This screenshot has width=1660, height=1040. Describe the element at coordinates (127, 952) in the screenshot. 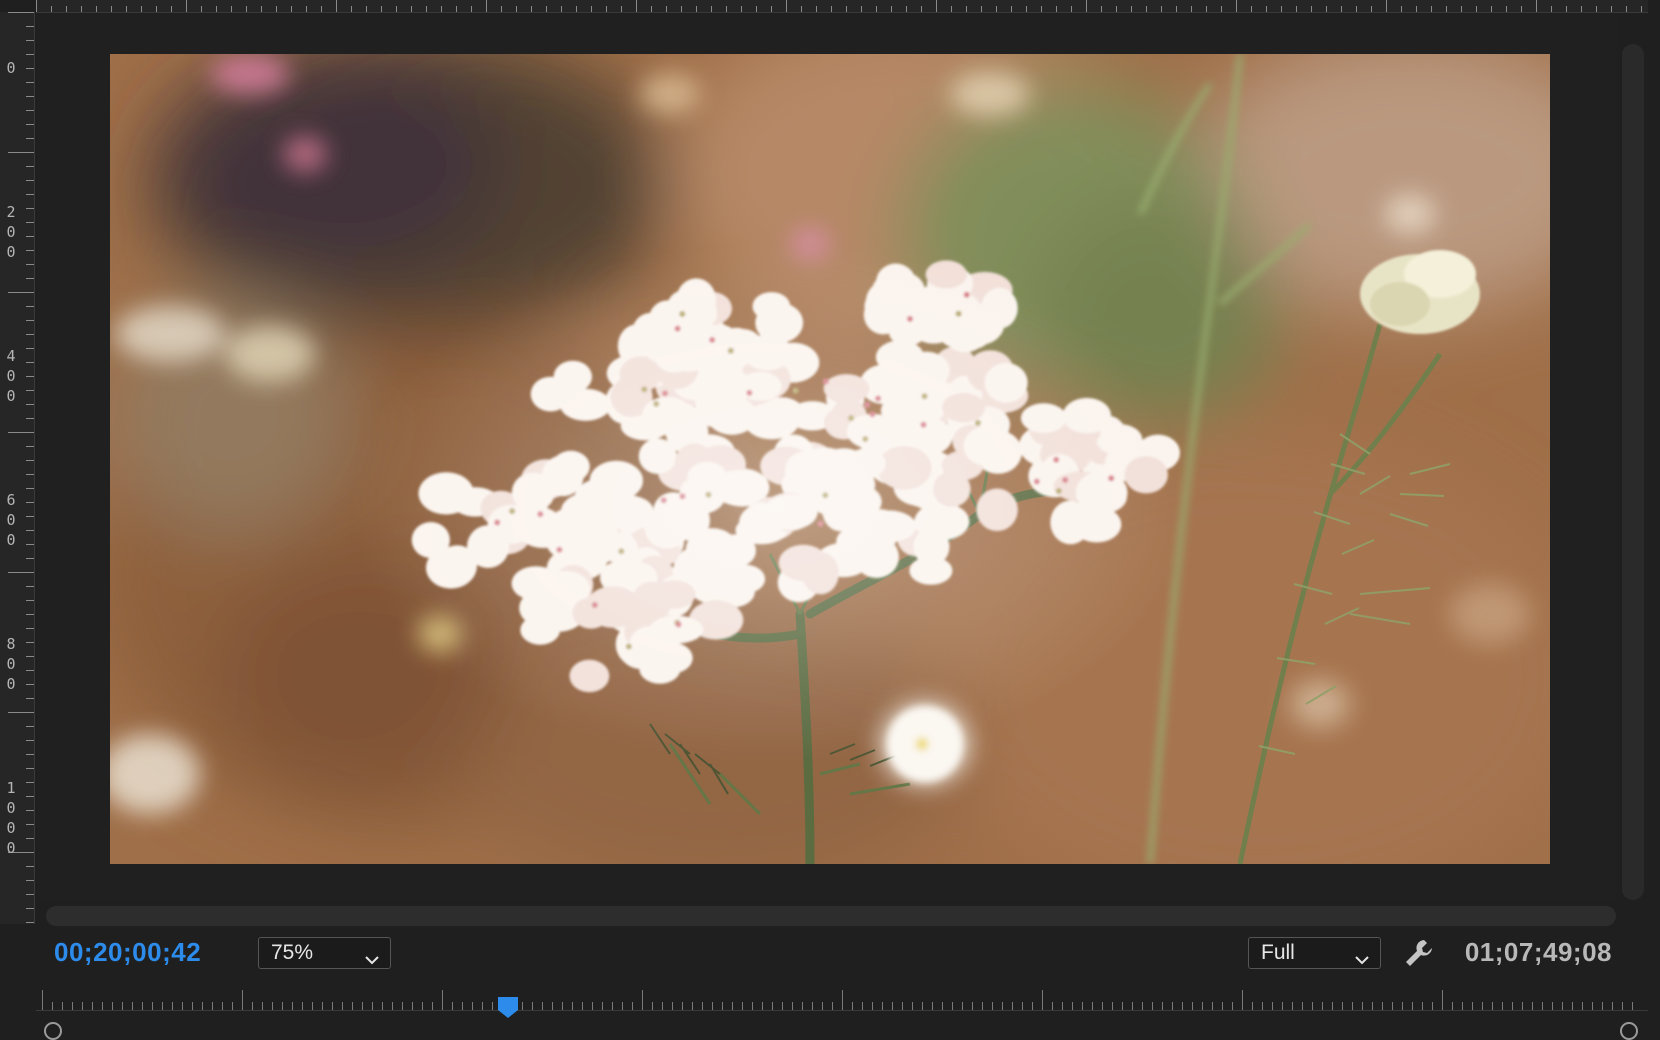

I see `current-timecode: 00;20;00;42` at that location.